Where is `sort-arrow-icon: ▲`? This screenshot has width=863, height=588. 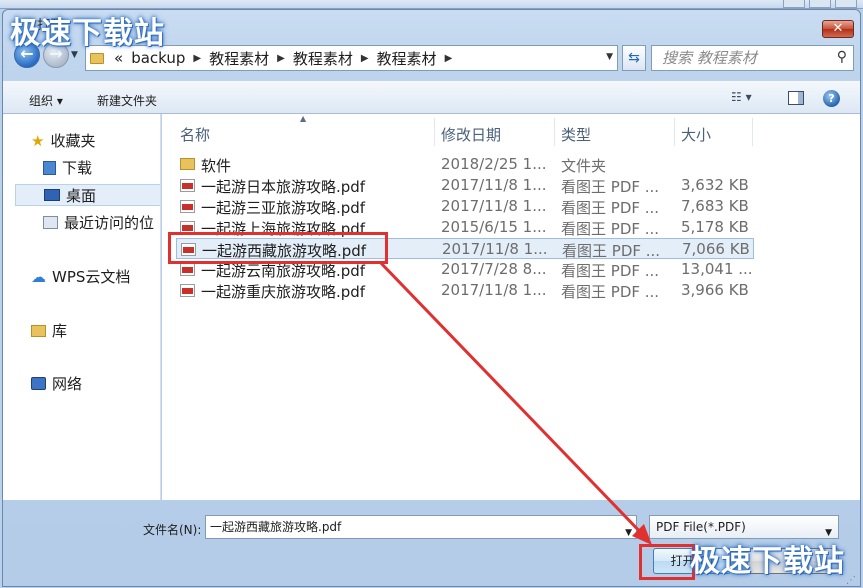 sort-arrow-icon: ▲ is located at coordinates (303, 118).